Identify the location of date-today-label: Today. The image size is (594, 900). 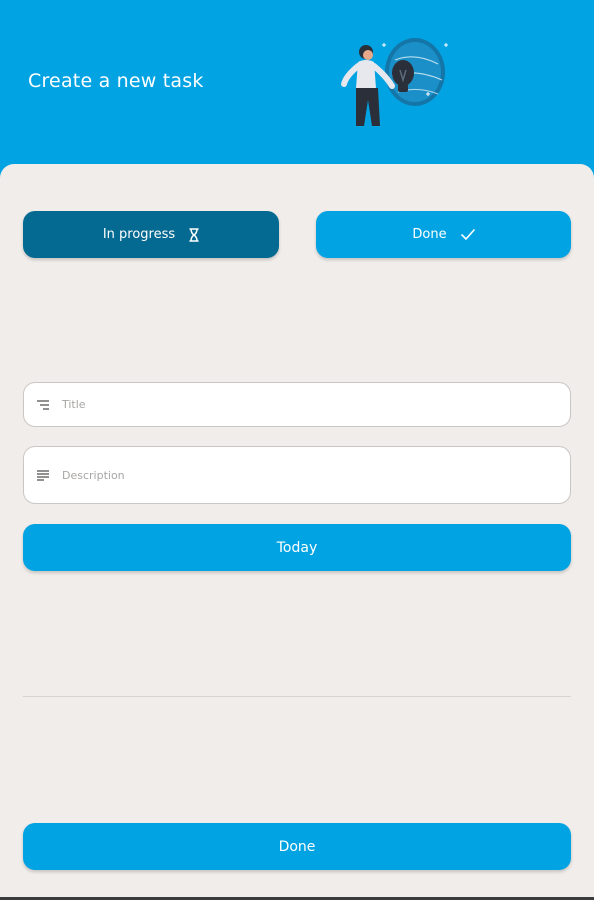
(297, 547).